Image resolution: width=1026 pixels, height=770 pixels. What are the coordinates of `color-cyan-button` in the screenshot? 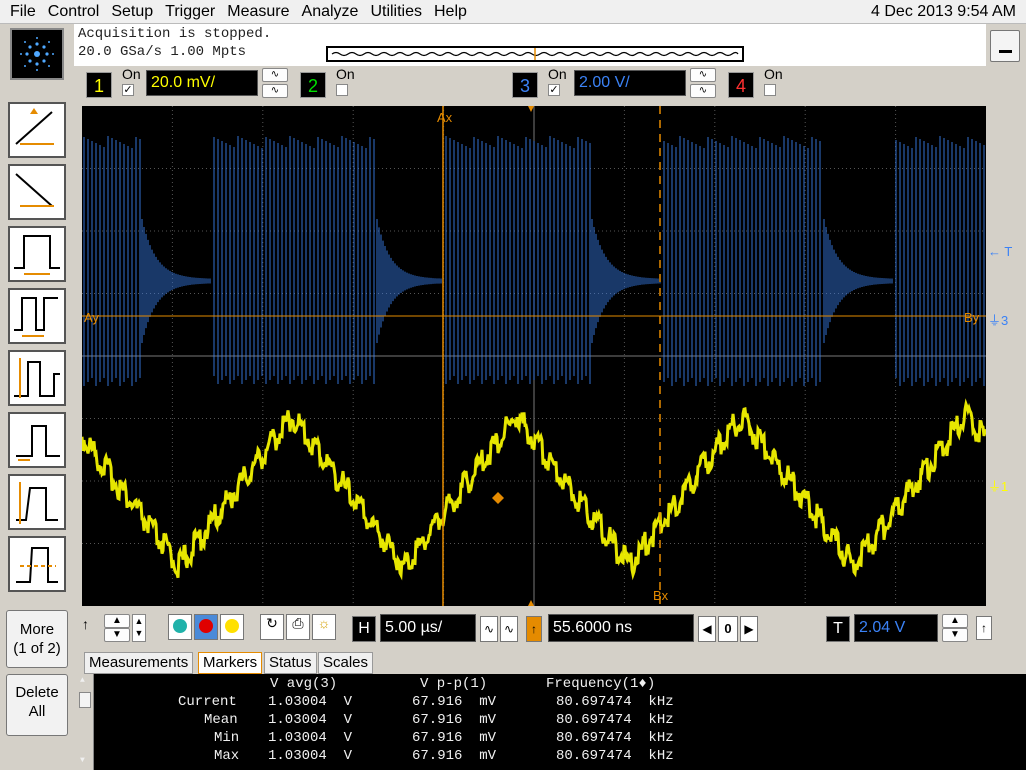 It's located at (180, 627).